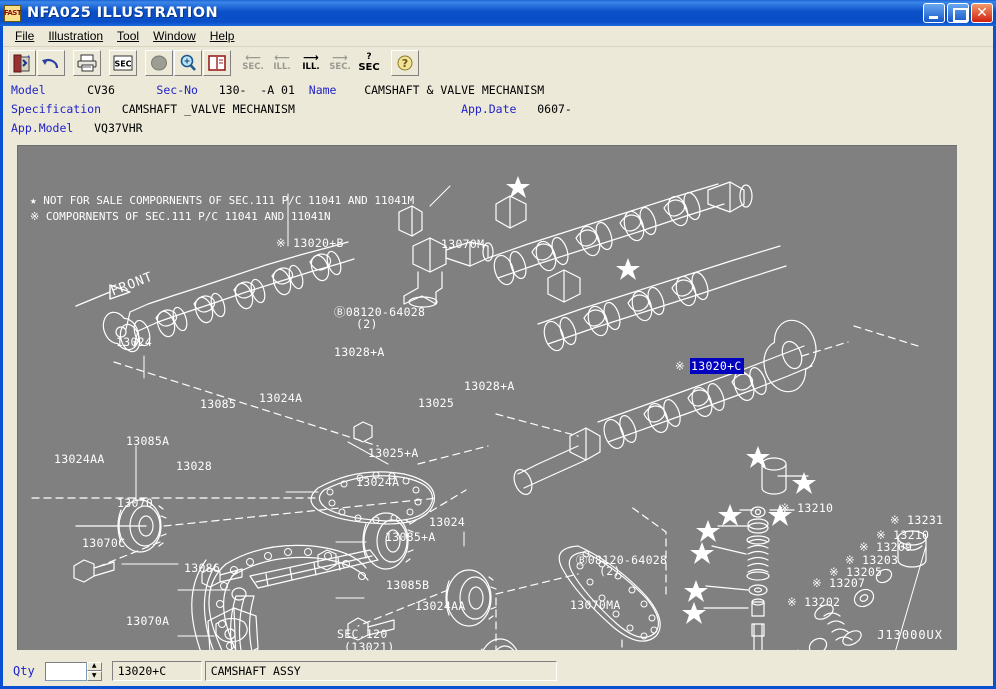  Describe the element at coordinates (838, 583) in the screenshot. I see `part-label: ※ 13207` at that location.